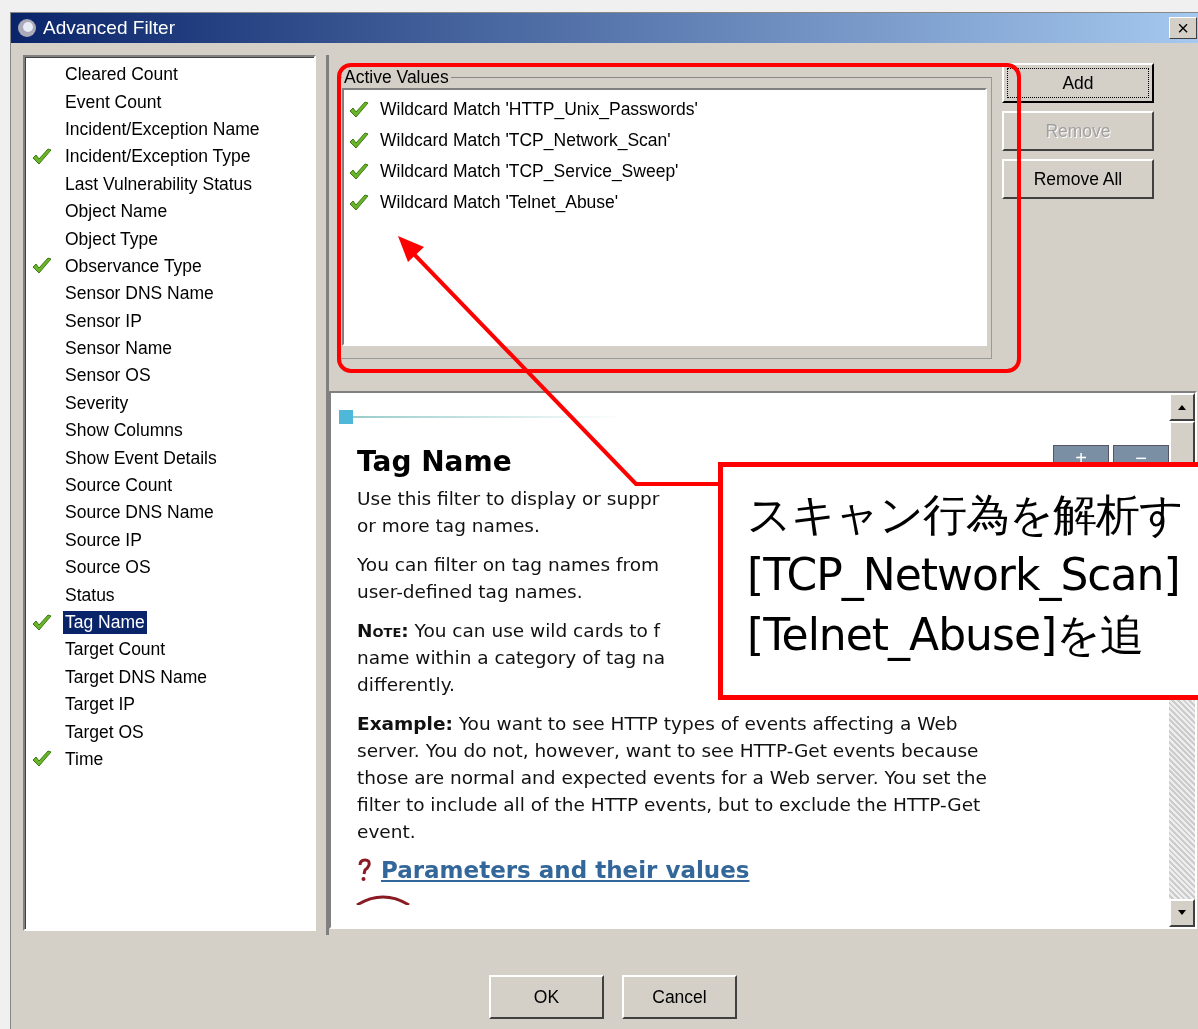 This screenshot has width=1198, height=1029. I want to click on callout-text: [Telnet_Abuse]を追, so click(946, 635).